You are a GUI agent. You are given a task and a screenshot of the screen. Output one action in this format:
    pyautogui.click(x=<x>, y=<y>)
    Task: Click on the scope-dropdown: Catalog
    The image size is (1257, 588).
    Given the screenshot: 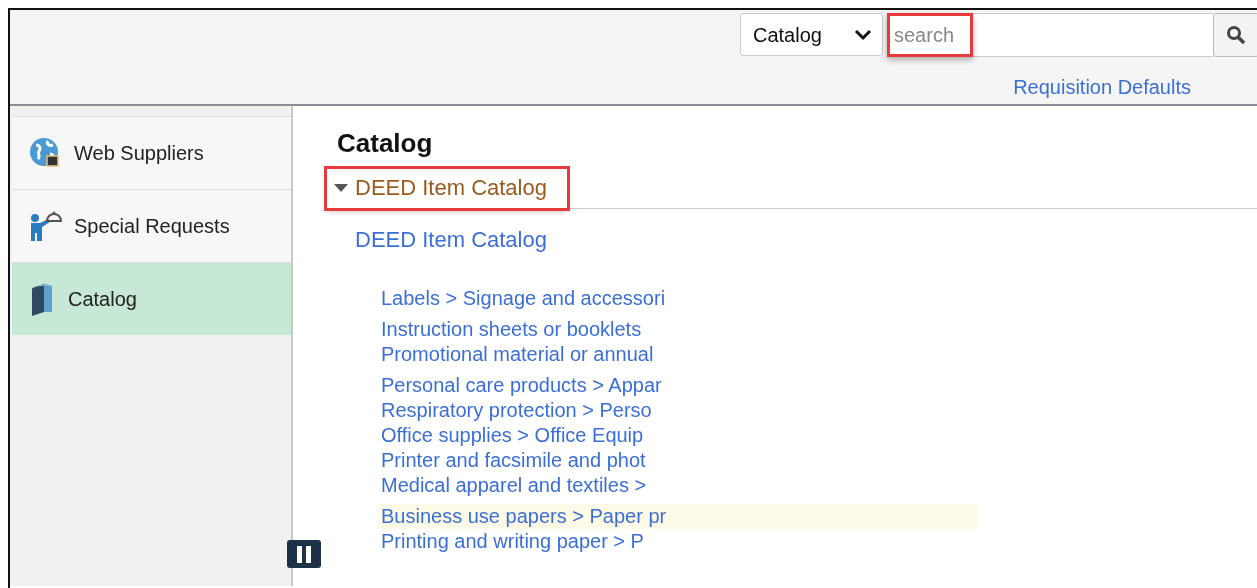 What is the action you would take?
    pyautogui.click(x=811, y=34)
    